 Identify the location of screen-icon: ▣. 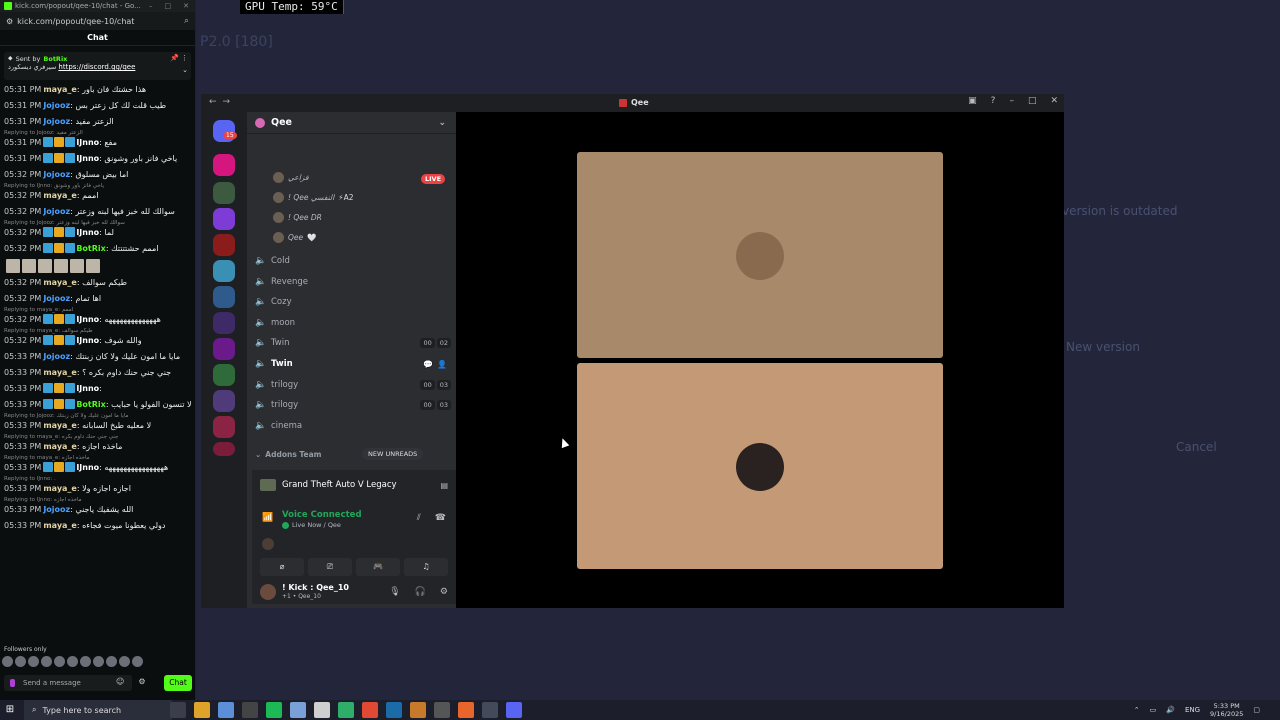
(972, 101).